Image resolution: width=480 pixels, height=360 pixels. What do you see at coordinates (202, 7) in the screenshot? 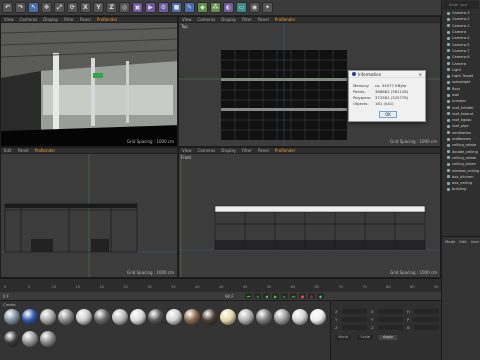
I see `subdivide-icon: ◆` at bounding box center [202, 7].